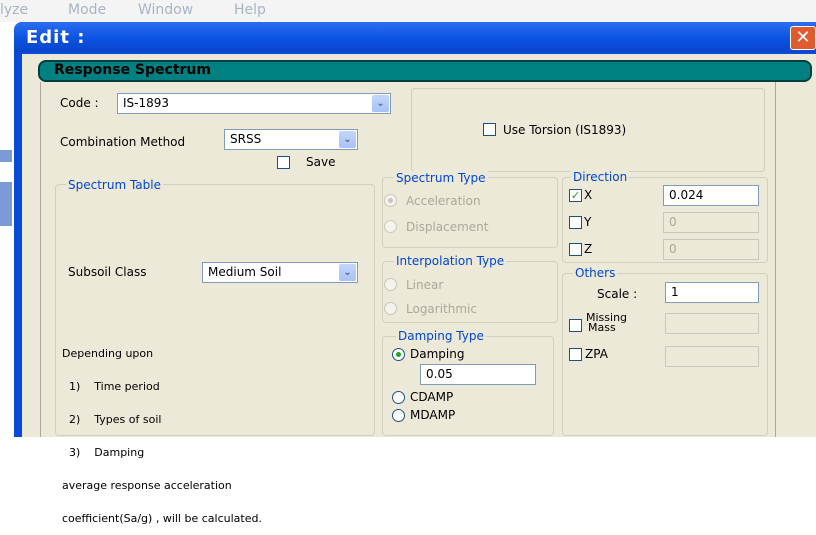 The image size is (816, 535). Describe the element at coordinates (617, 294) in the screenshot. I see `scale-label: Scale :` at that location.